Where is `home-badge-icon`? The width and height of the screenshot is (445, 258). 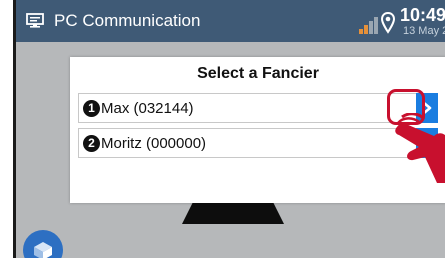
home-badge-icon is located at coordinates (43, 244).